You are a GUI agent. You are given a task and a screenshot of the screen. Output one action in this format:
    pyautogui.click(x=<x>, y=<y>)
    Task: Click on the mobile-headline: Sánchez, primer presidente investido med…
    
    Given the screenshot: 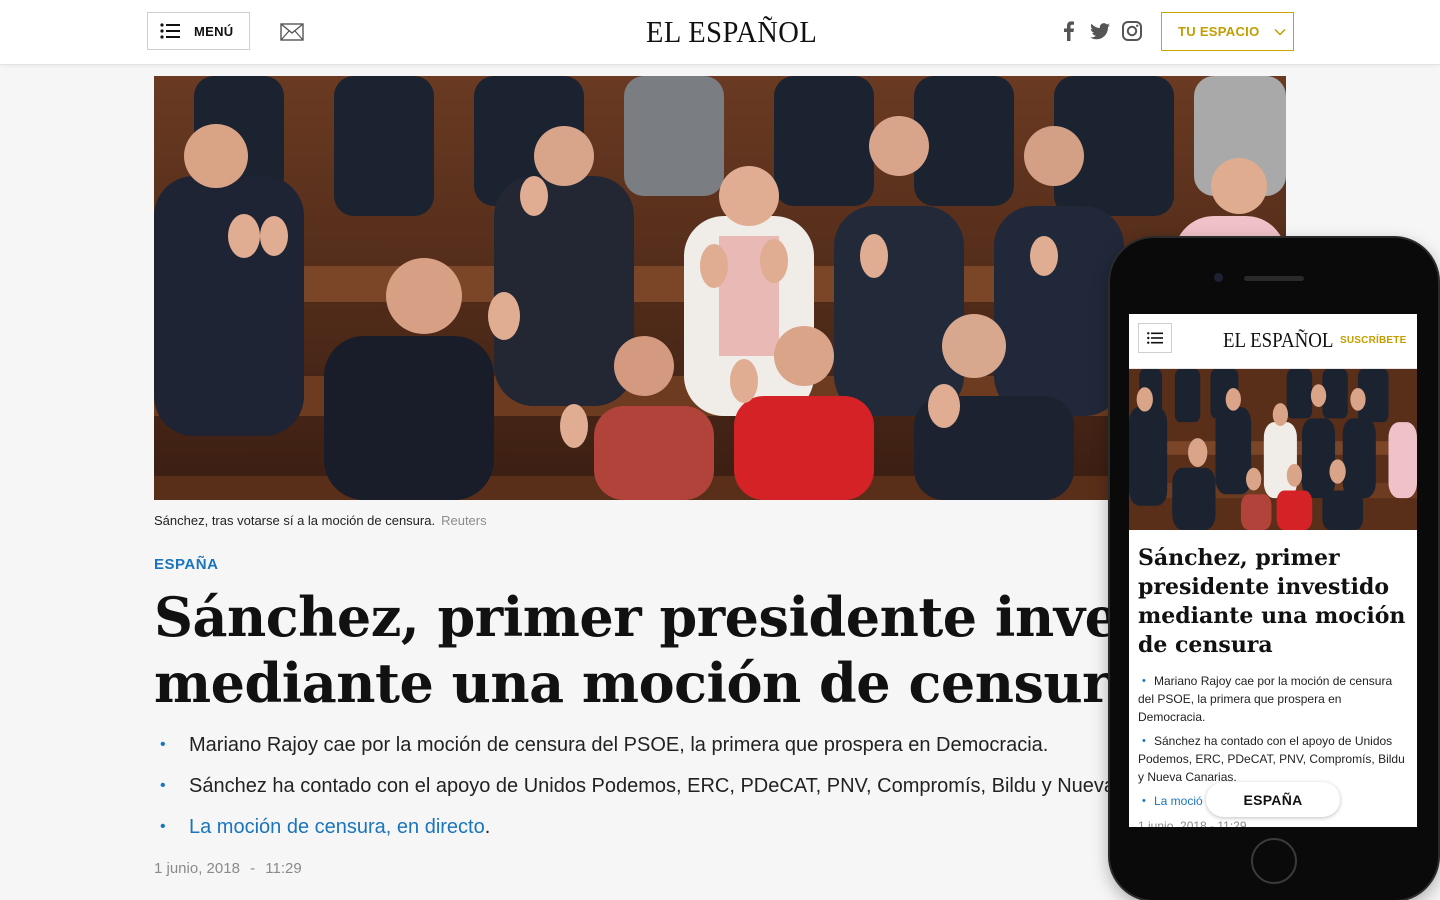 What is the action you would take?
    pyautogui.click(x=1272, y=601)
    